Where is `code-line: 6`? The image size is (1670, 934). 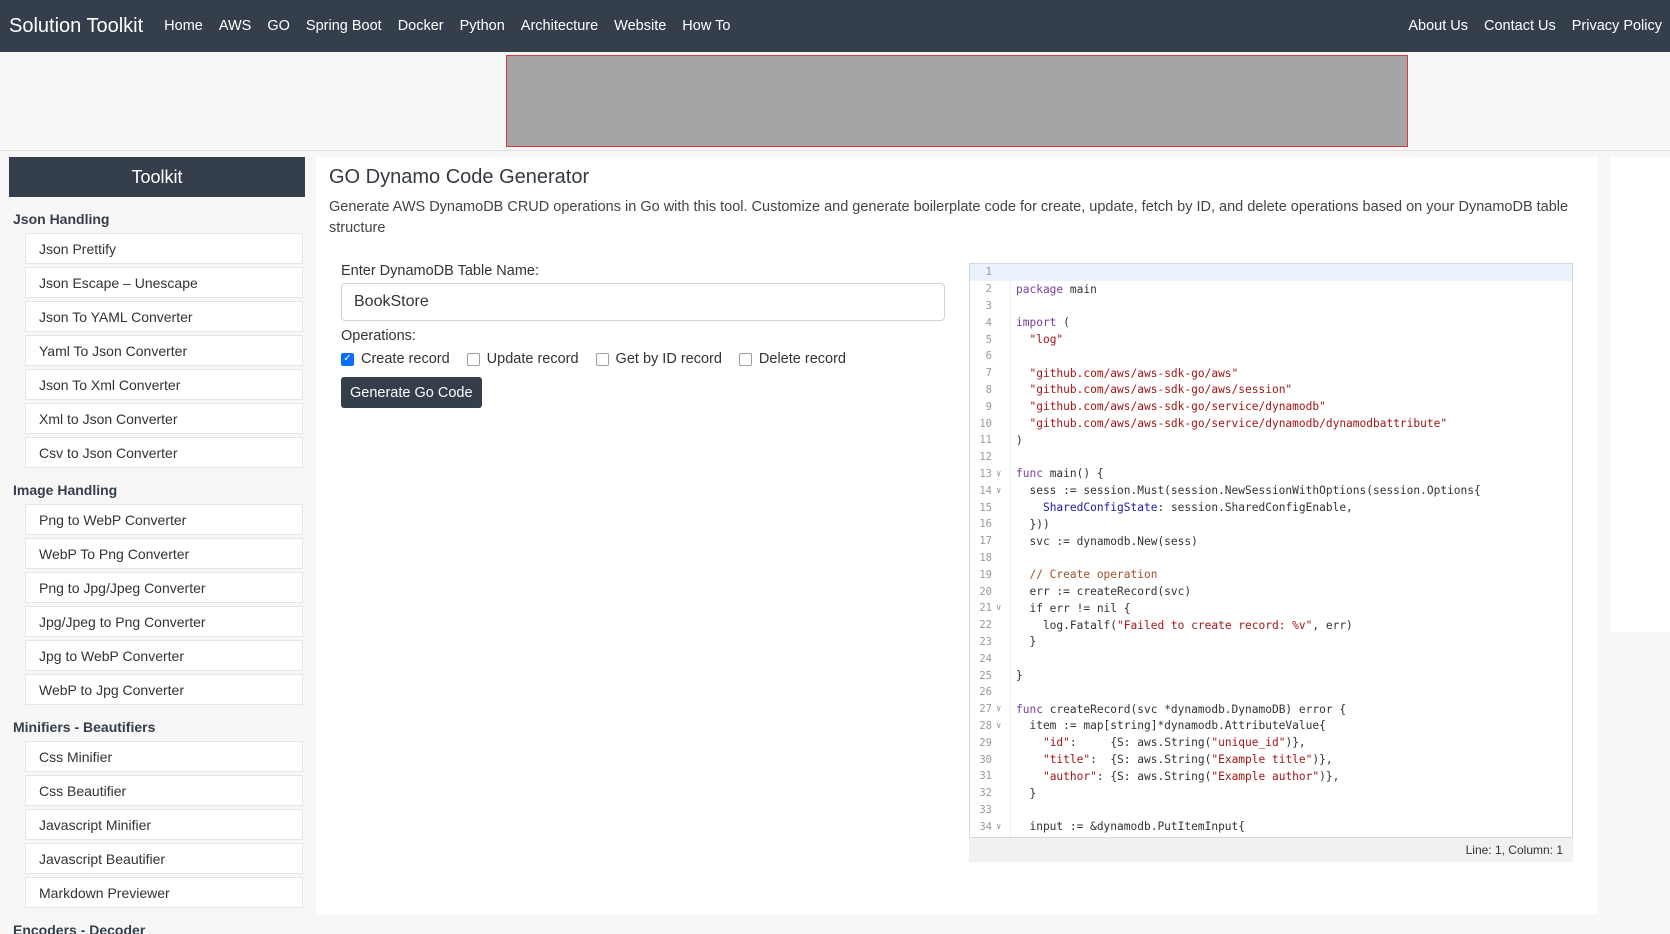
code-line: 6 is located at coordinates (1271, 356).